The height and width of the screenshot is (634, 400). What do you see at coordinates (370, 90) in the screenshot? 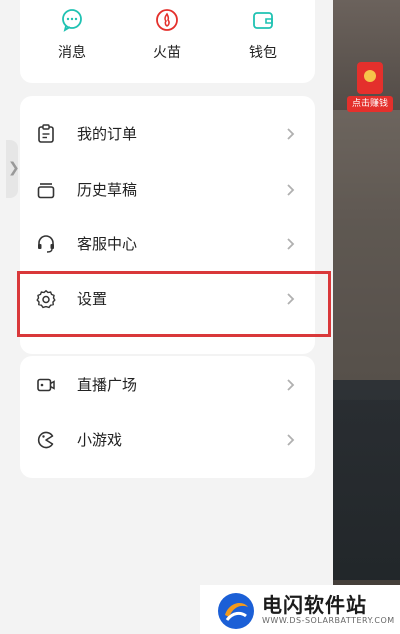
I see `red-packet-button: 点击赚钱` at bounding box center [370, 90].